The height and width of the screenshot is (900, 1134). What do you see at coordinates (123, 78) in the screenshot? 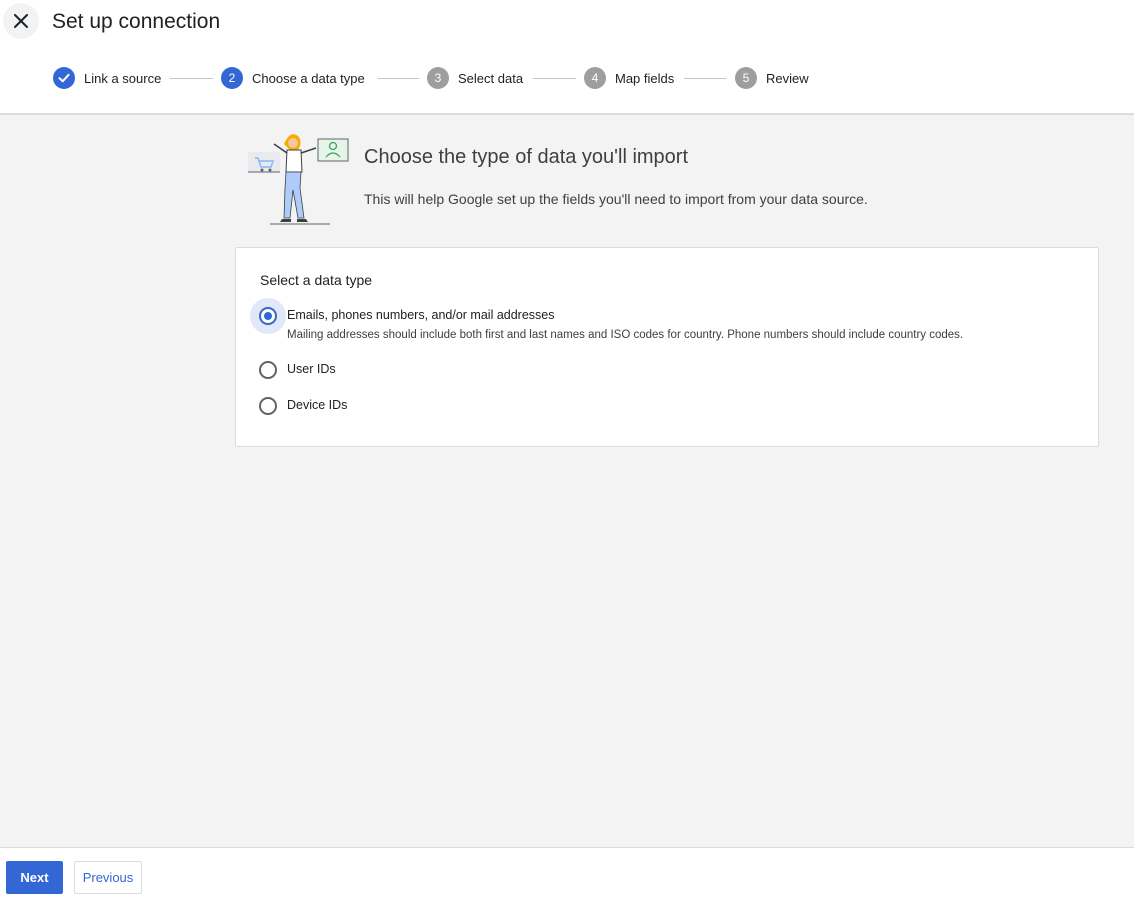
I see `step-label: Link a source` at bounding box center [123, 78].